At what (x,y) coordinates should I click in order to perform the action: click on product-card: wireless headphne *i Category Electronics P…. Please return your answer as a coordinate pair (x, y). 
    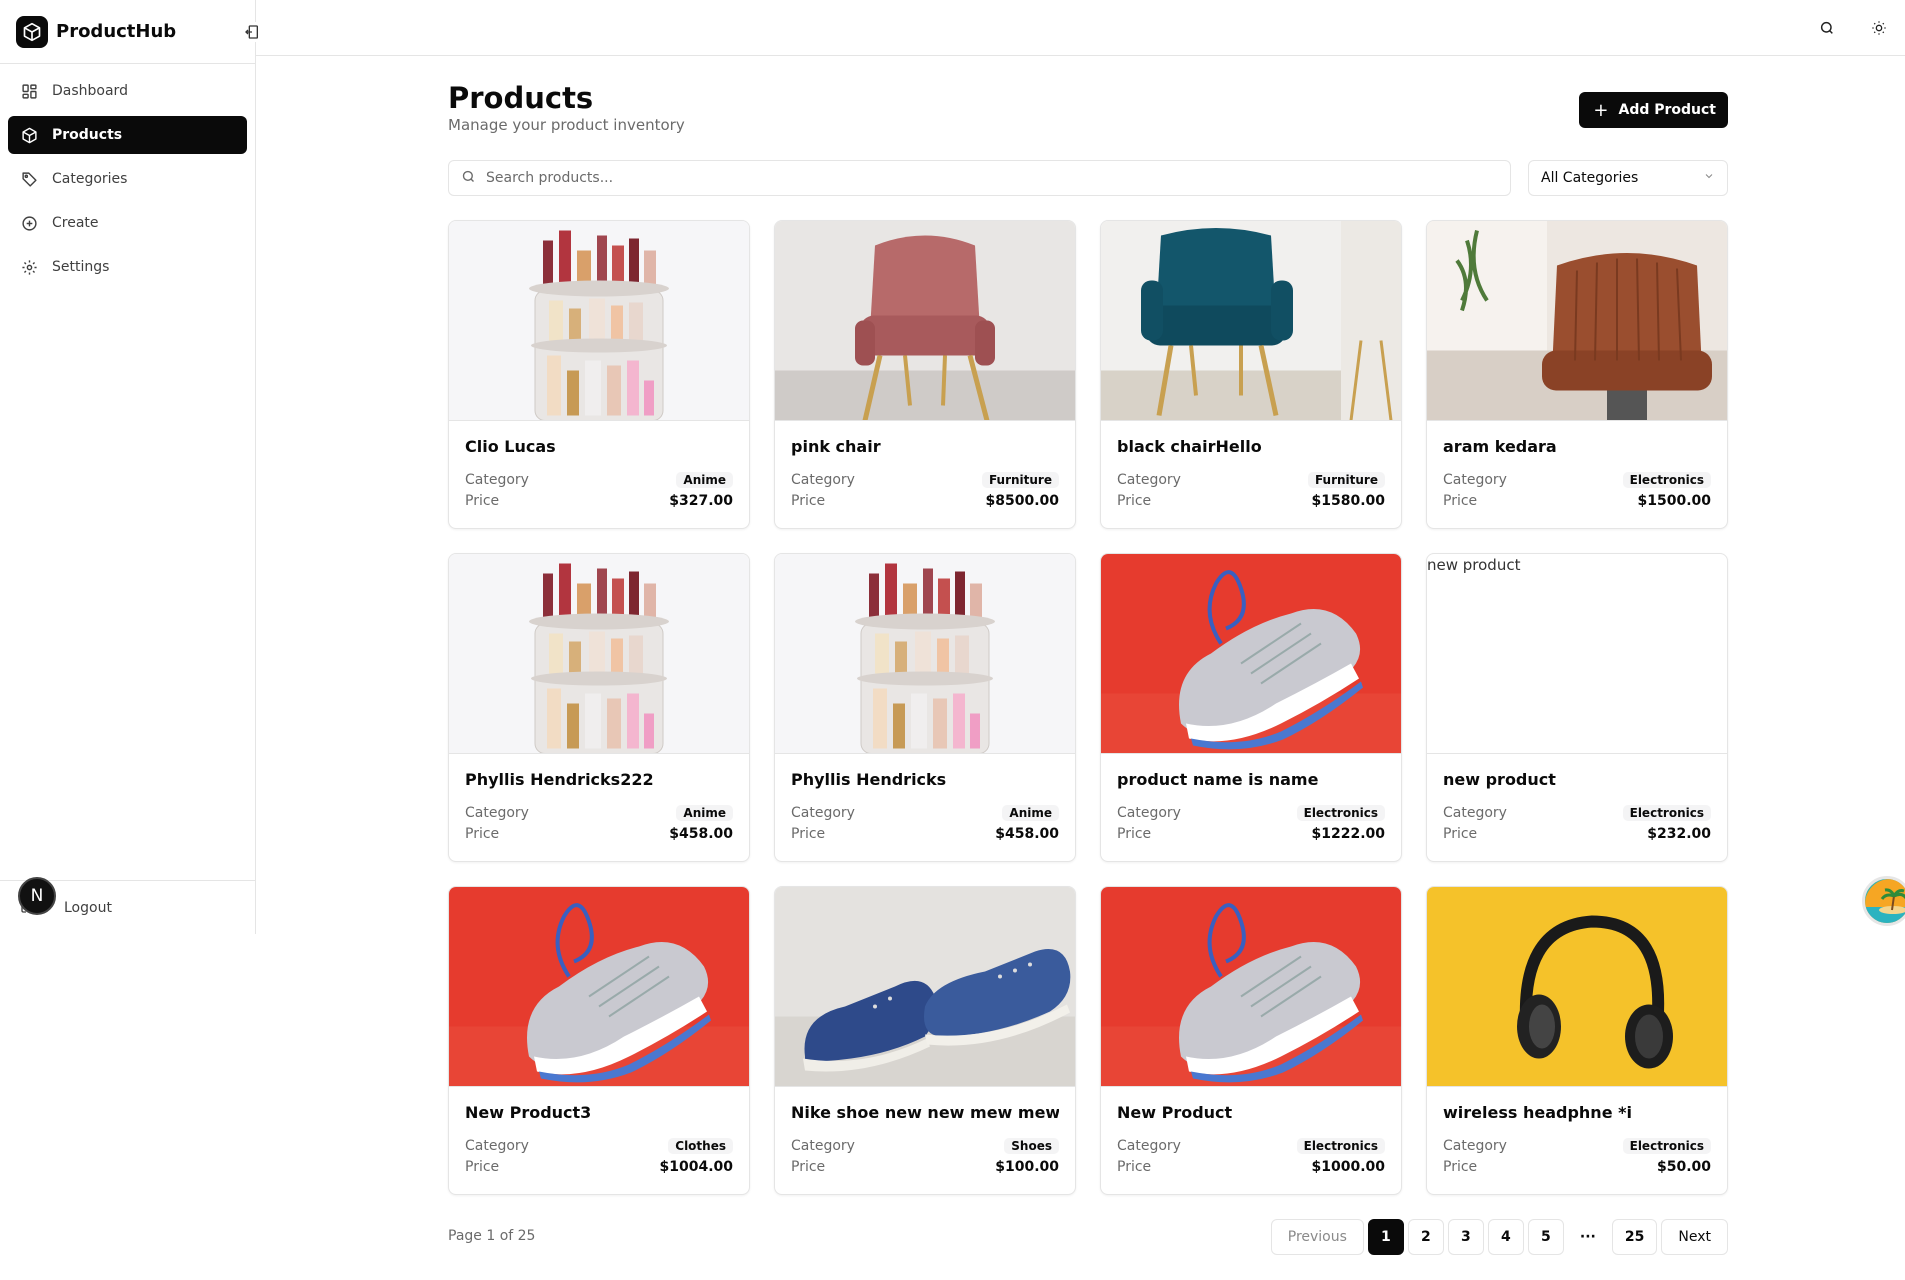
    Looking at the image, I should click on (1577, 1040).